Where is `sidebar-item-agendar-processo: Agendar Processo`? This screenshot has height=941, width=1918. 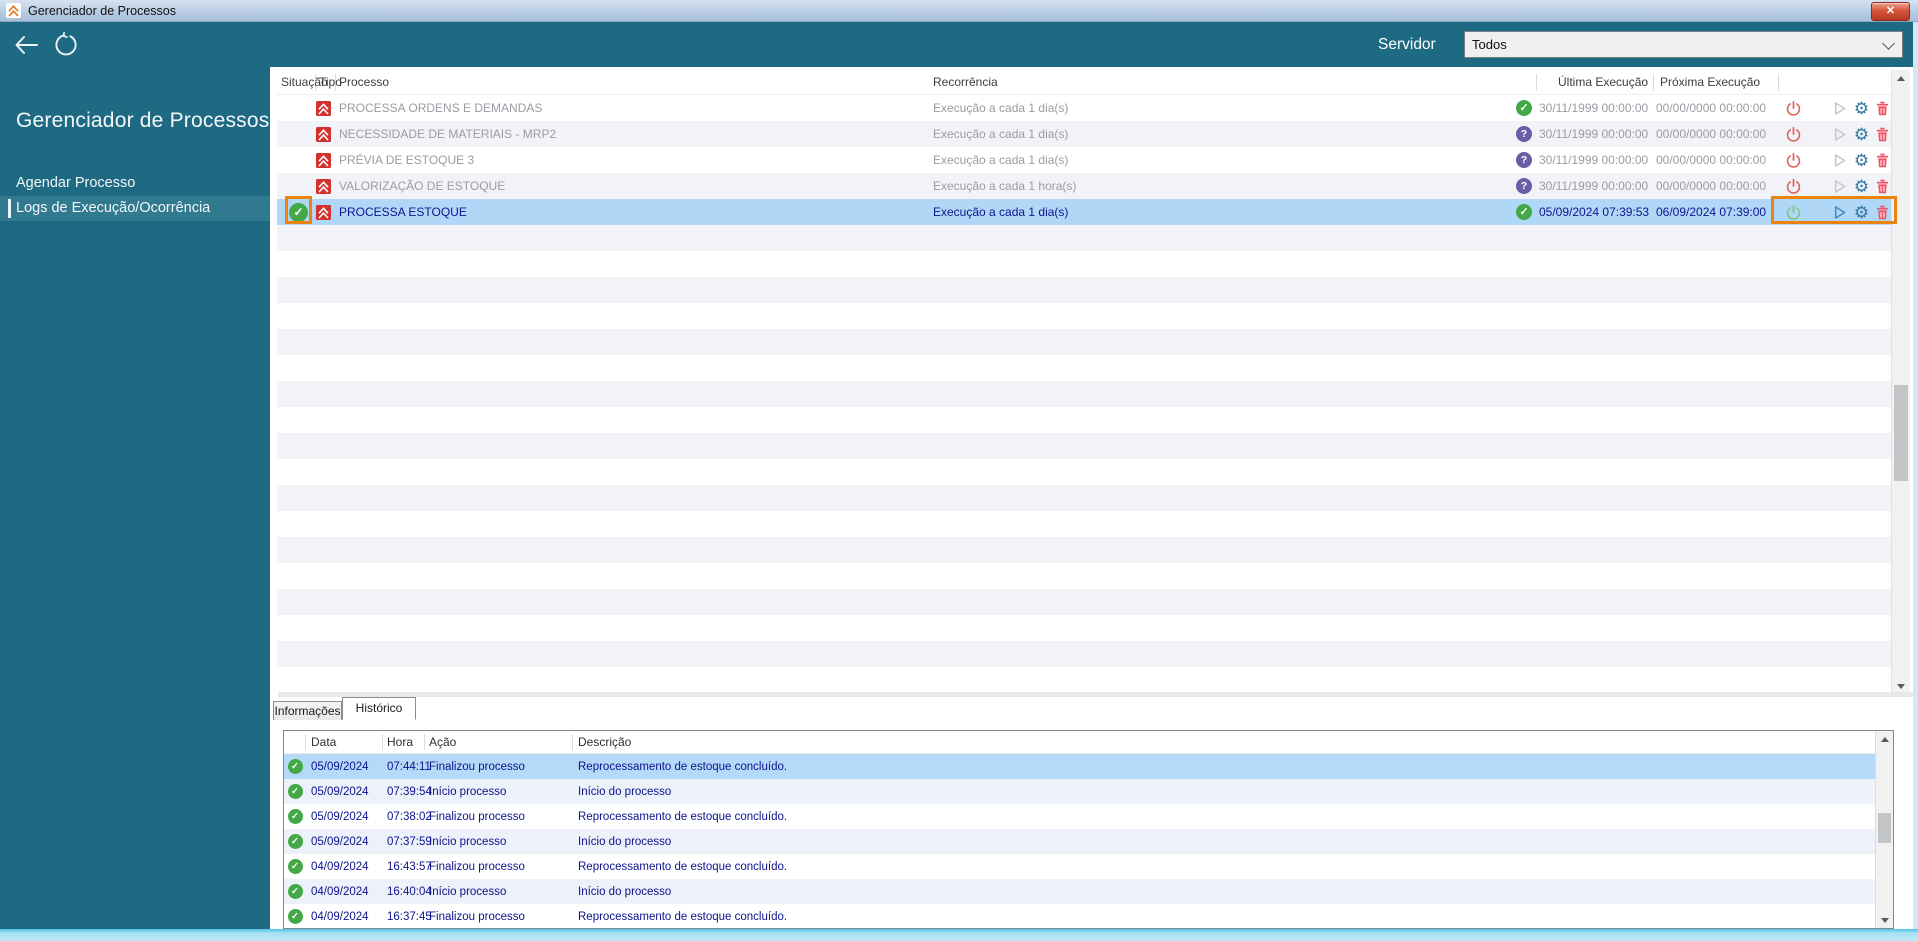
sidebar-item-agendar-processo: Agendar Processo is located at coordinates (135, 183).